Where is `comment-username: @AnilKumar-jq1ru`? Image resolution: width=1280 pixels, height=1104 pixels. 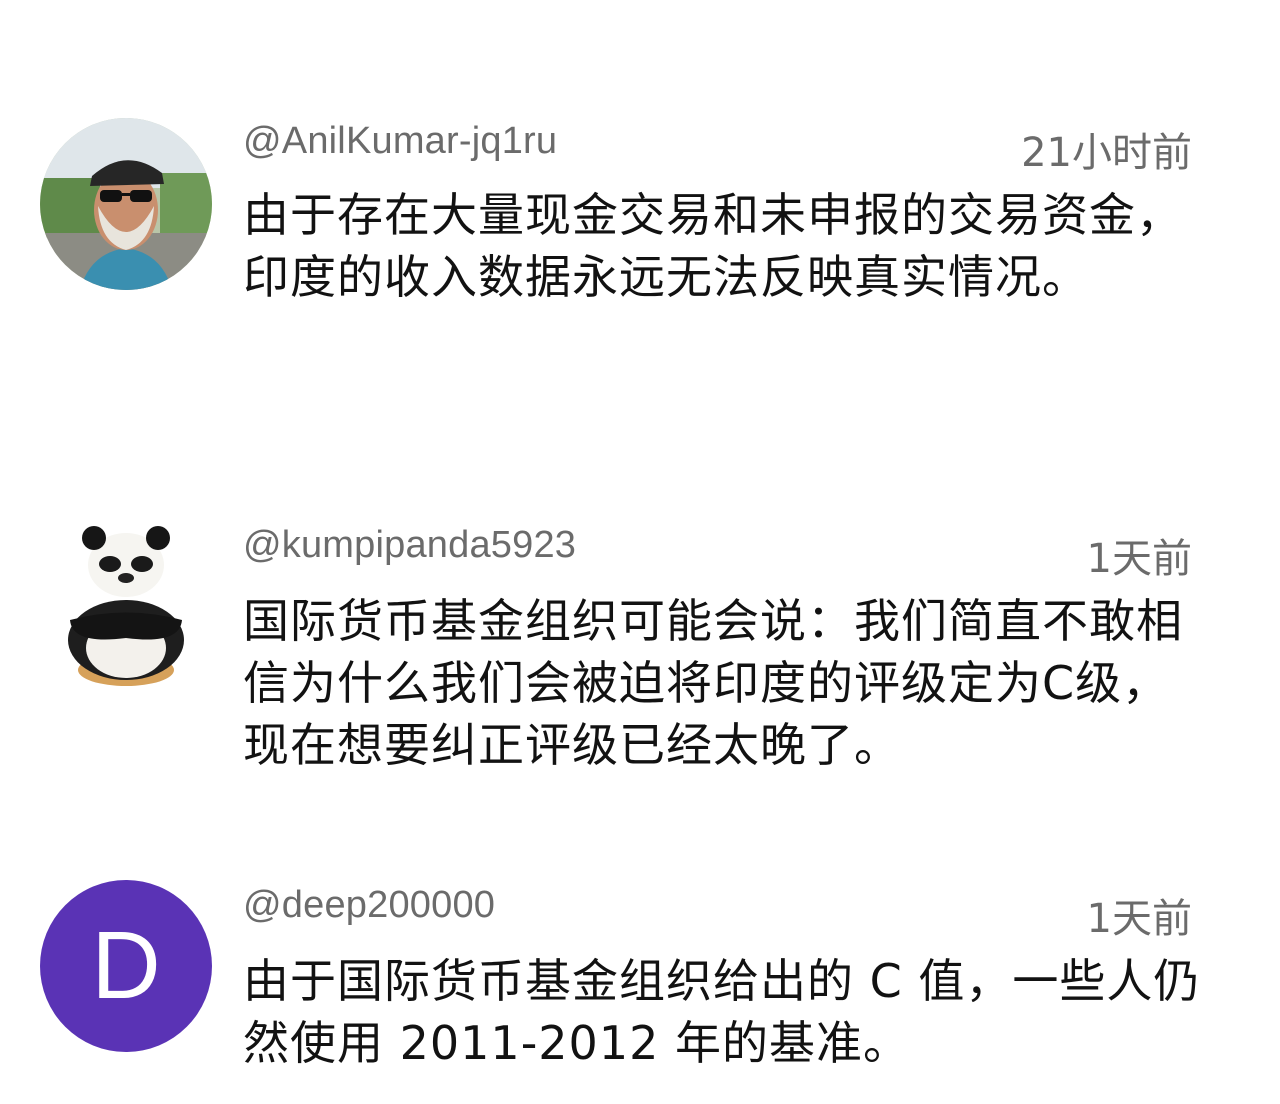 comment-username: @AnilKumar-jq1ru is located at coordinates (400, 141).